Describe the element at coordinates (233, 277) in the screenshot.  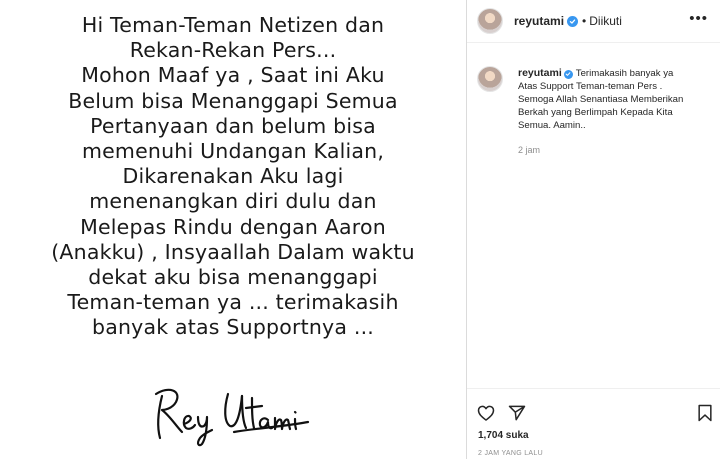
I see `post-line: dekat aku bisa menanggapi` at that location.